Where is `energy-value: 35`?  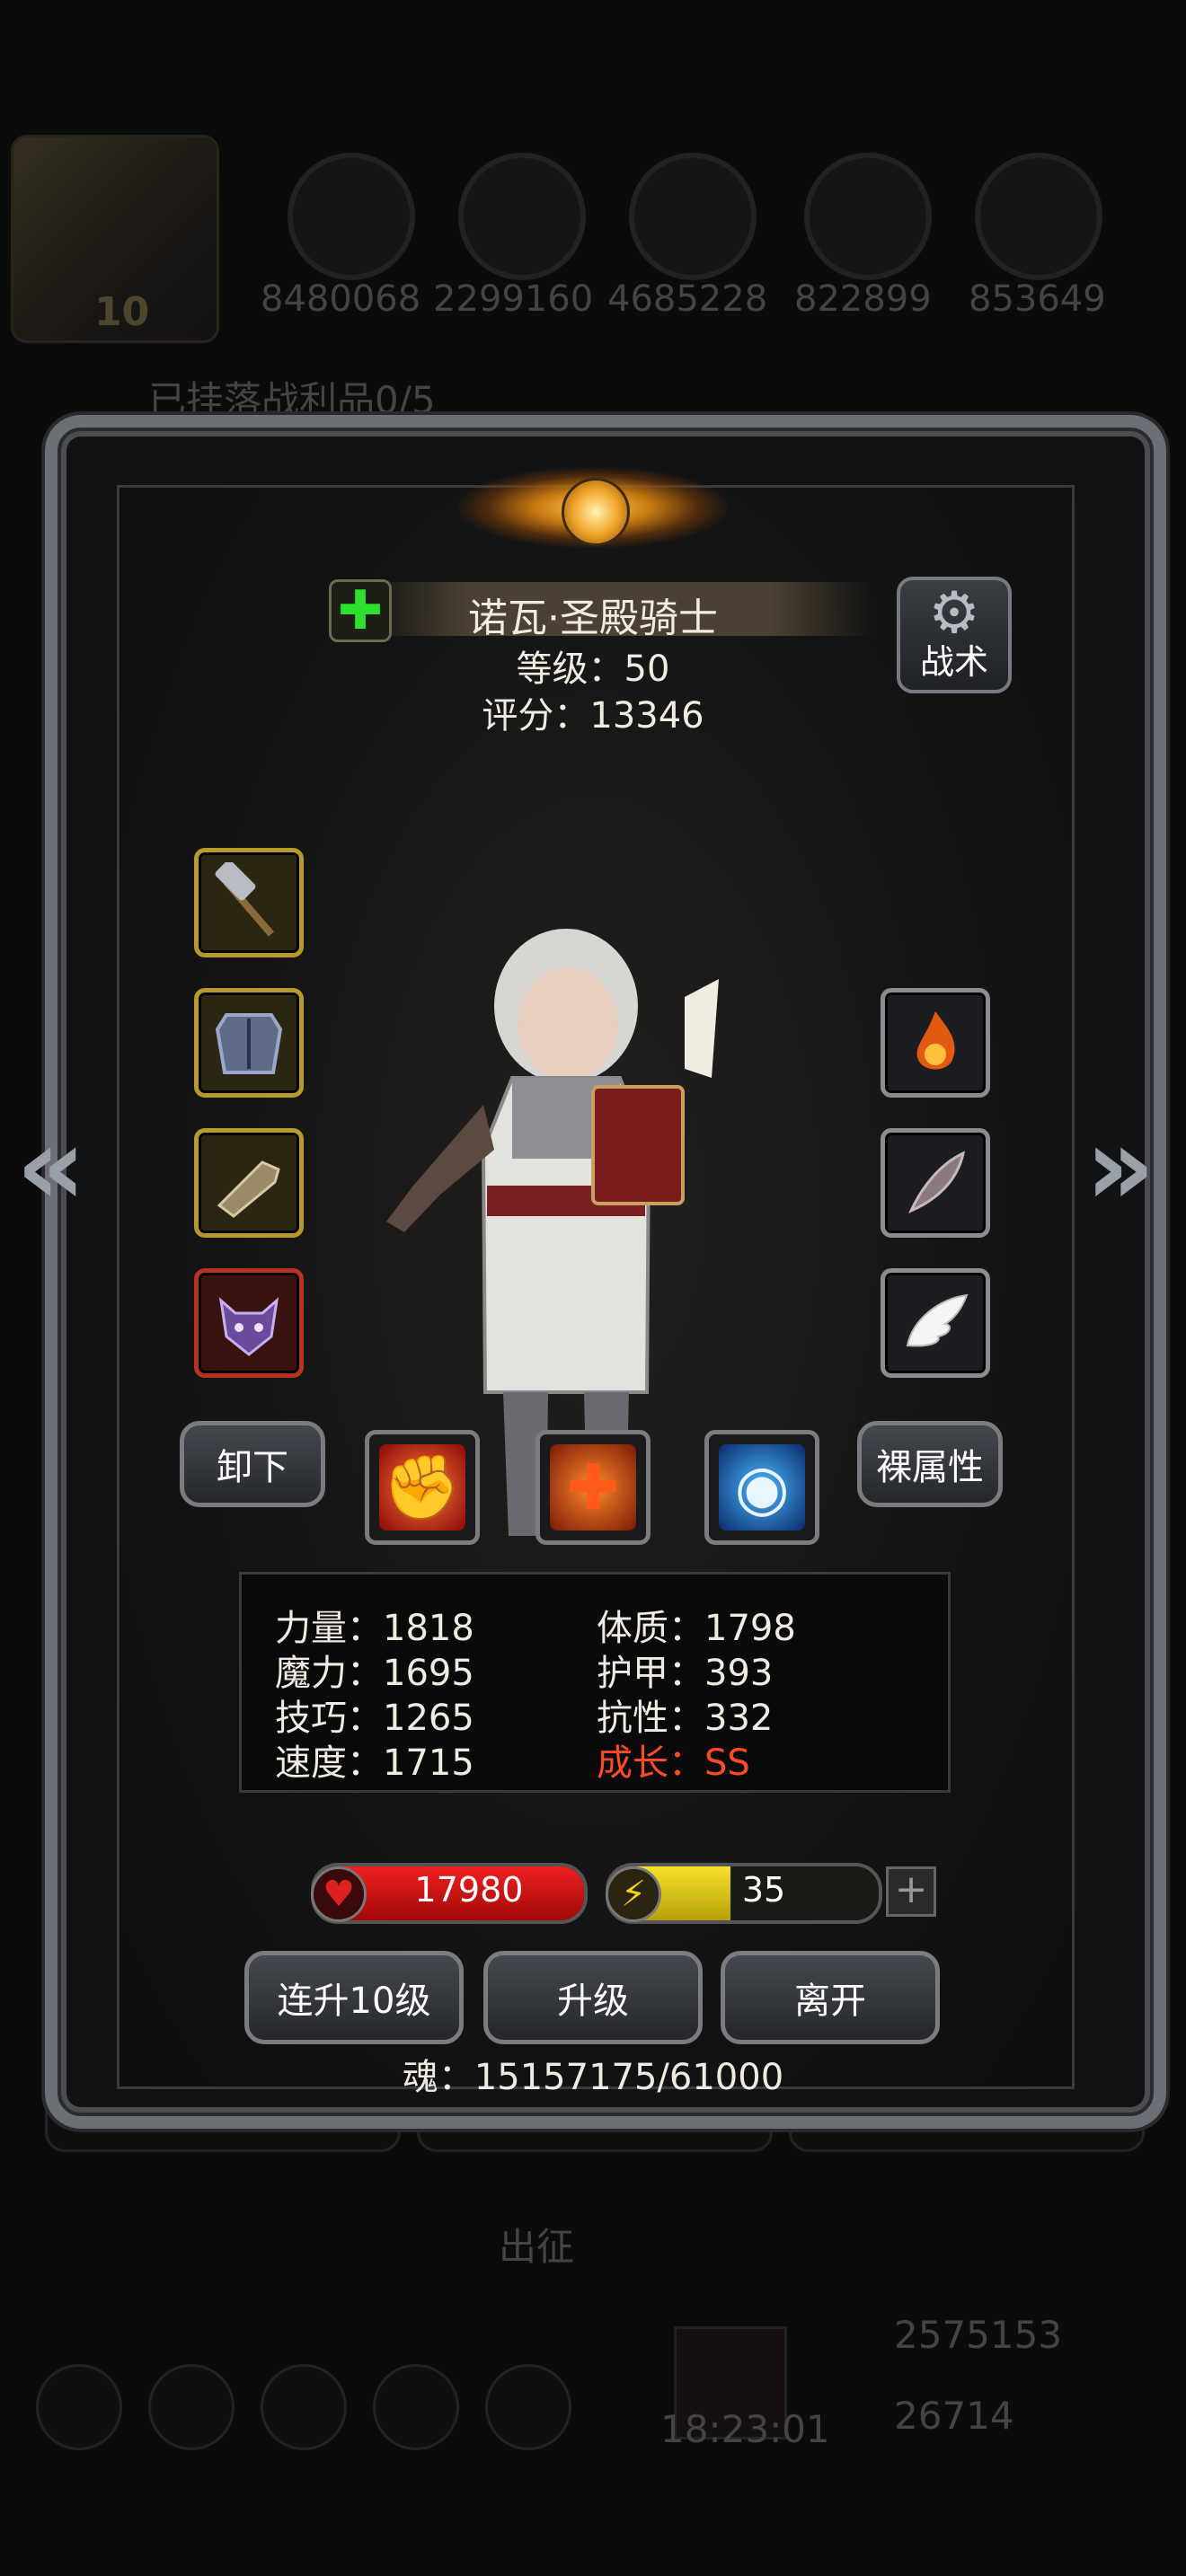 energy-value: 35 is located at coordinates (763, 1890).